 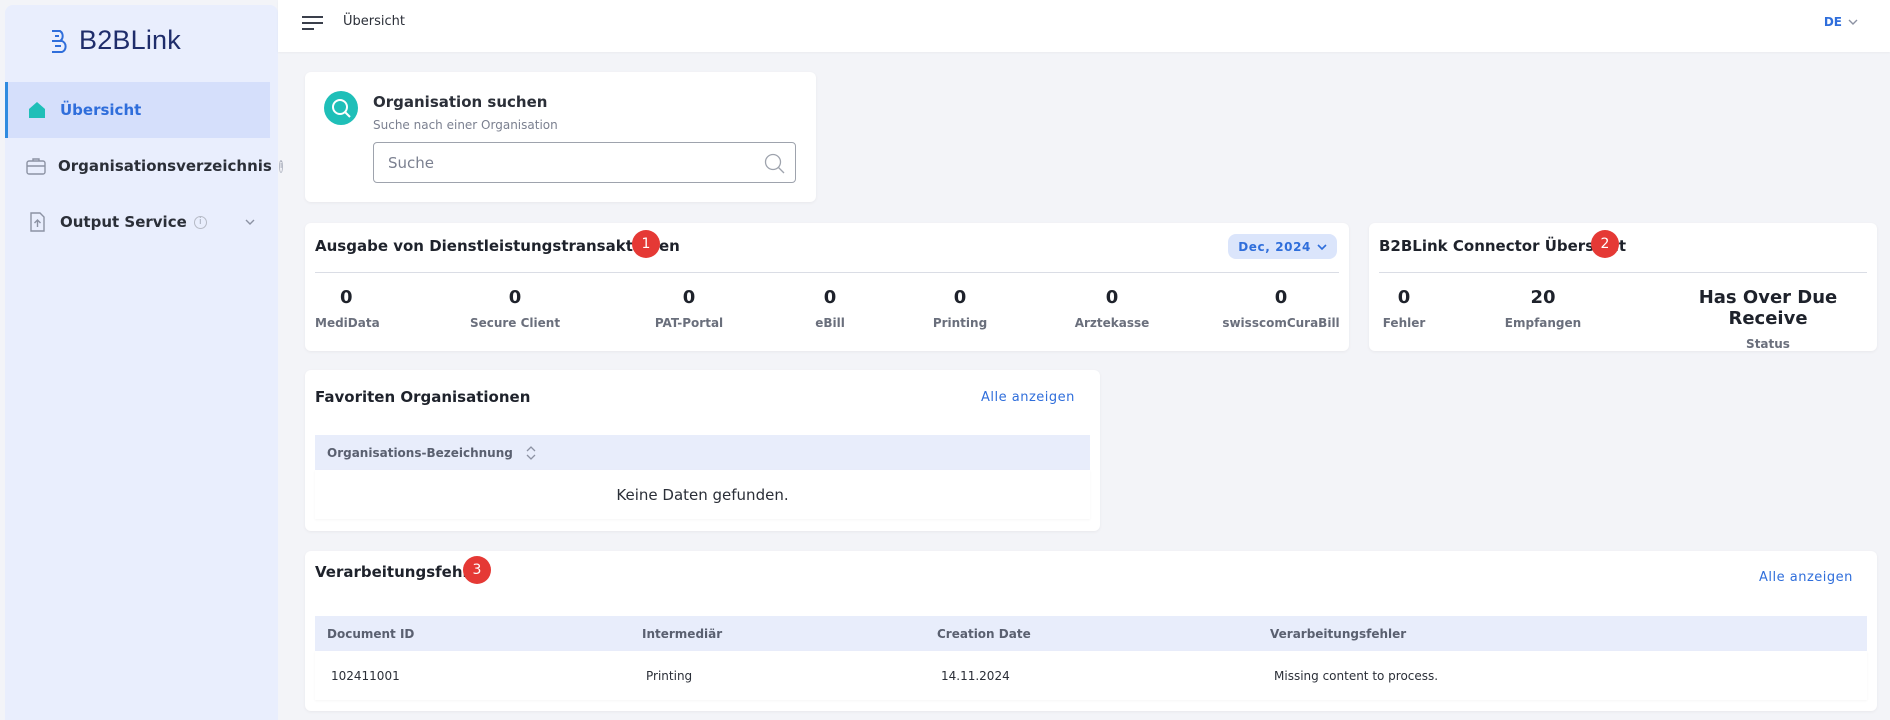 I want to click on sidebar-item-uebersicht: Übersicht, so click(x=137, y=110).